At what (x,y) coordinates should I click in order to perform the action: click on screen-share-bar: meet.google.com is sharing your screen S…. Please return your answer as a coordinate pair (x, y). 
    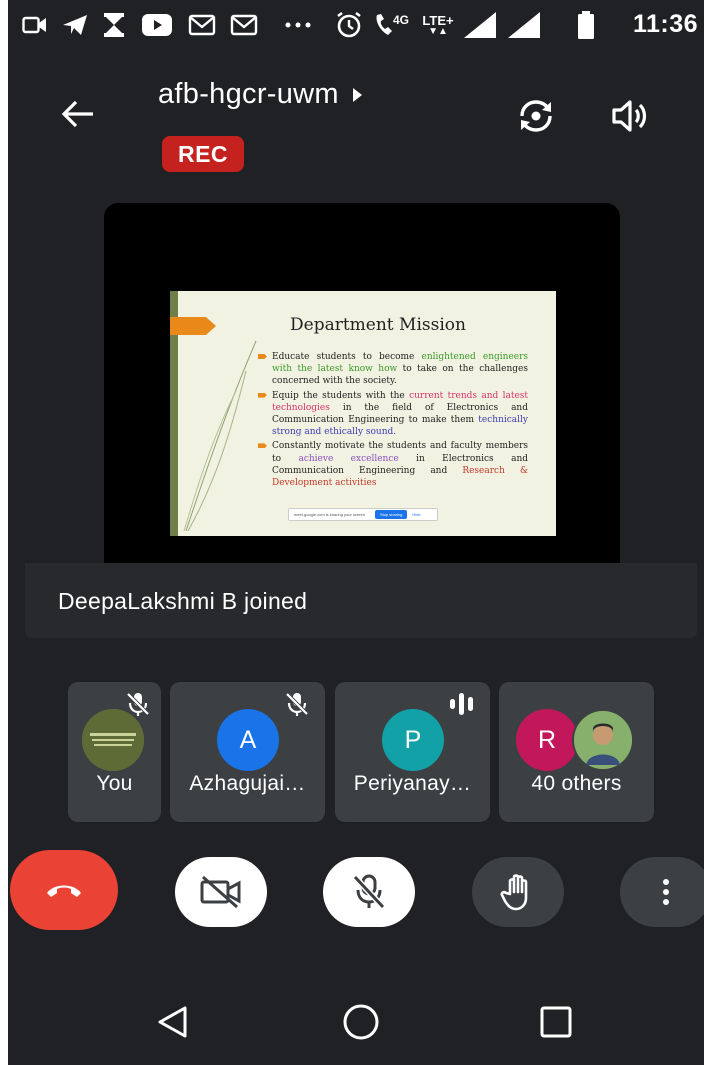
    Looking at the image, I should click on (363, 514).